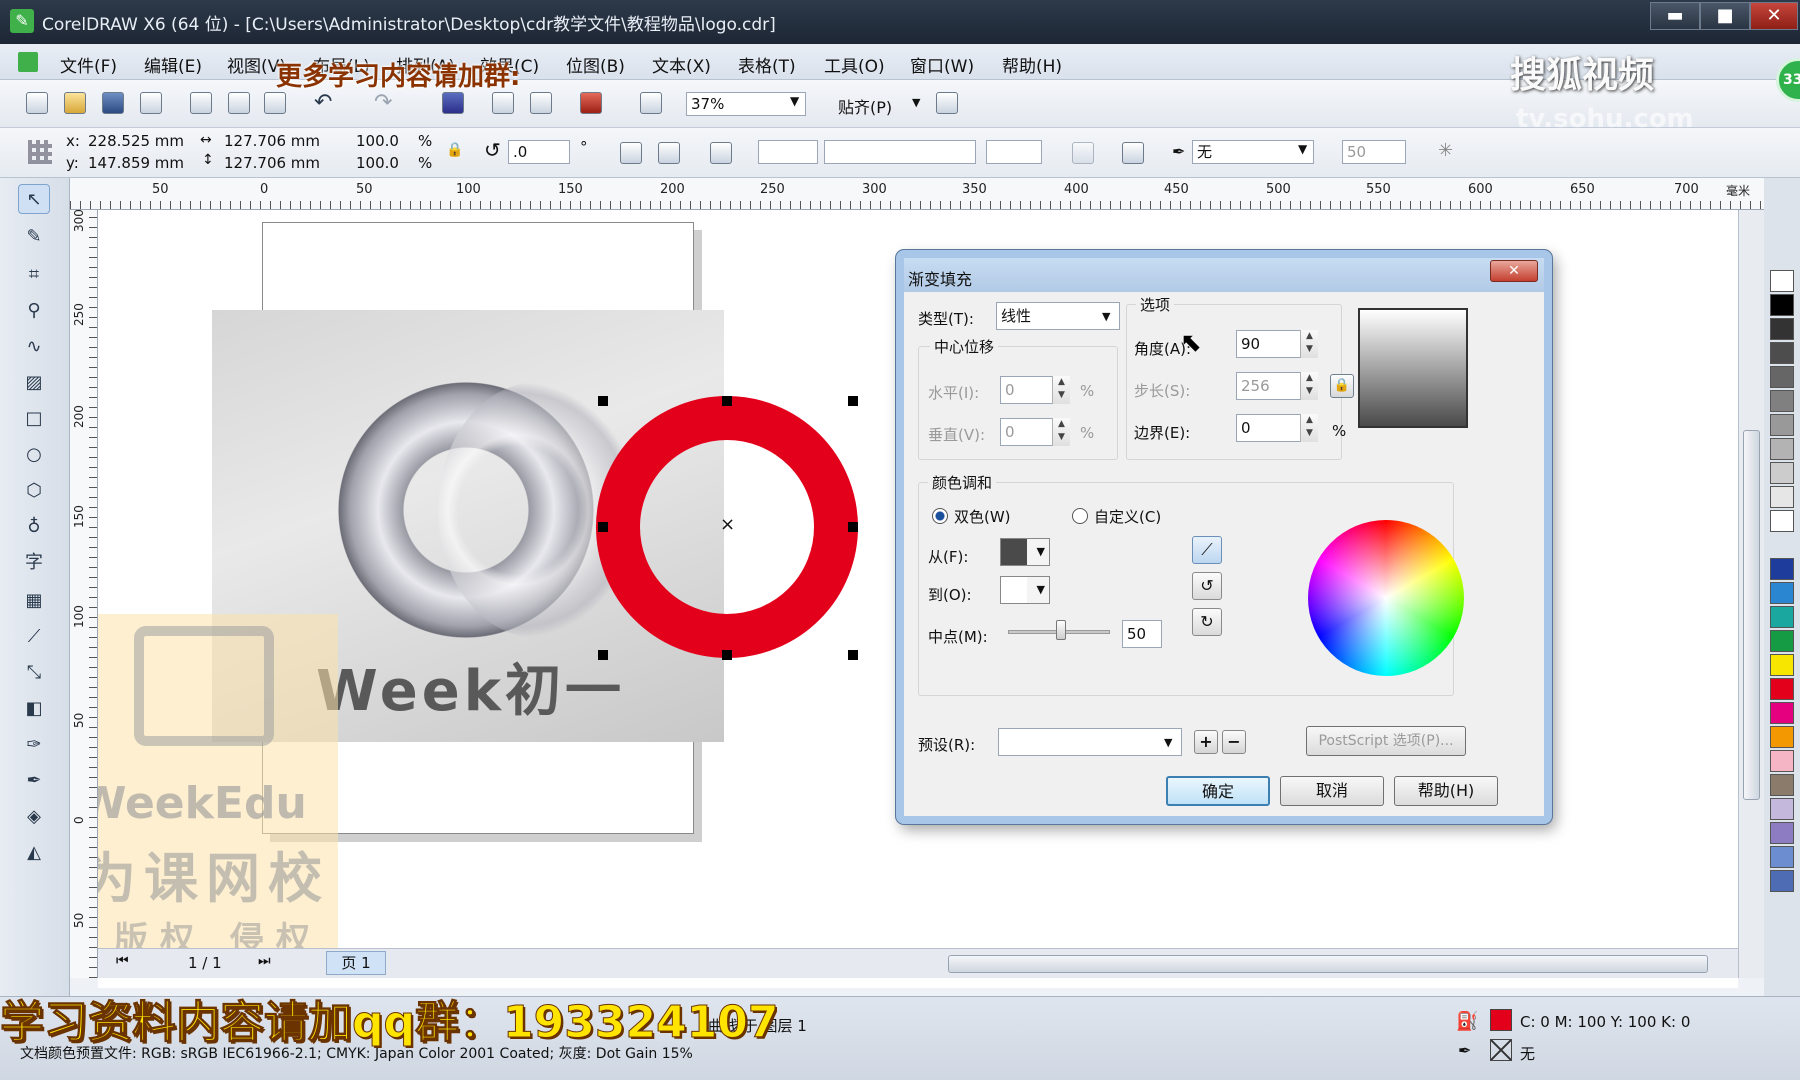 Image resolution: width=1800 pixels, height=1080 pixels. I want to click on vertical-scrollbar, so click(1751, 594).